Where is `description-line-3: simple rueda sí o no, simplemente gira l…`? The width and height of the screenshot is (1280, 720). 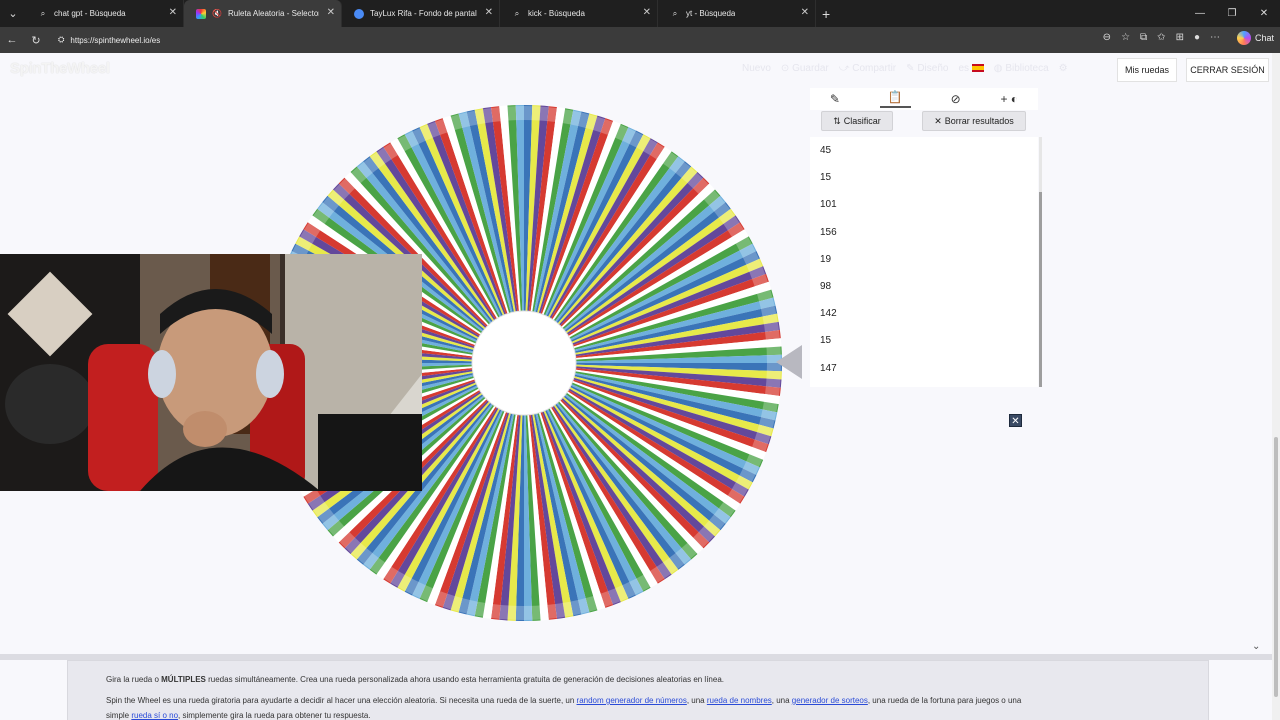
description-line-3: simple rueda sí o no, simplemente gira l… is located at coordinates (238, 715).